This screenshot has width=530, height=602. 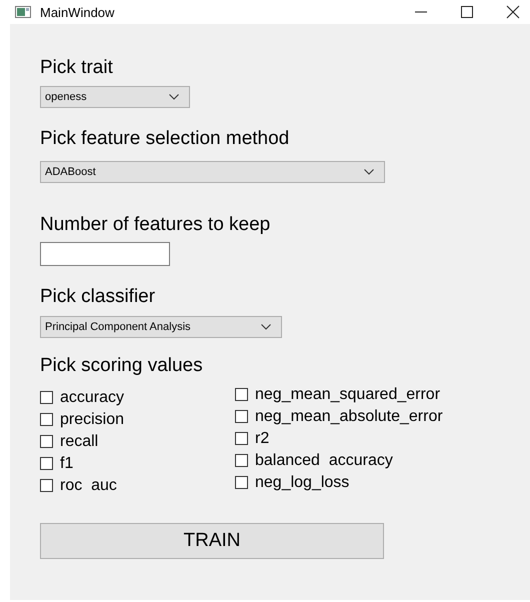 What do you see at coordinates (212, 172) in the screenshot?
I see `method-dropdown: ADABoost` at bounding box center [212, 172].